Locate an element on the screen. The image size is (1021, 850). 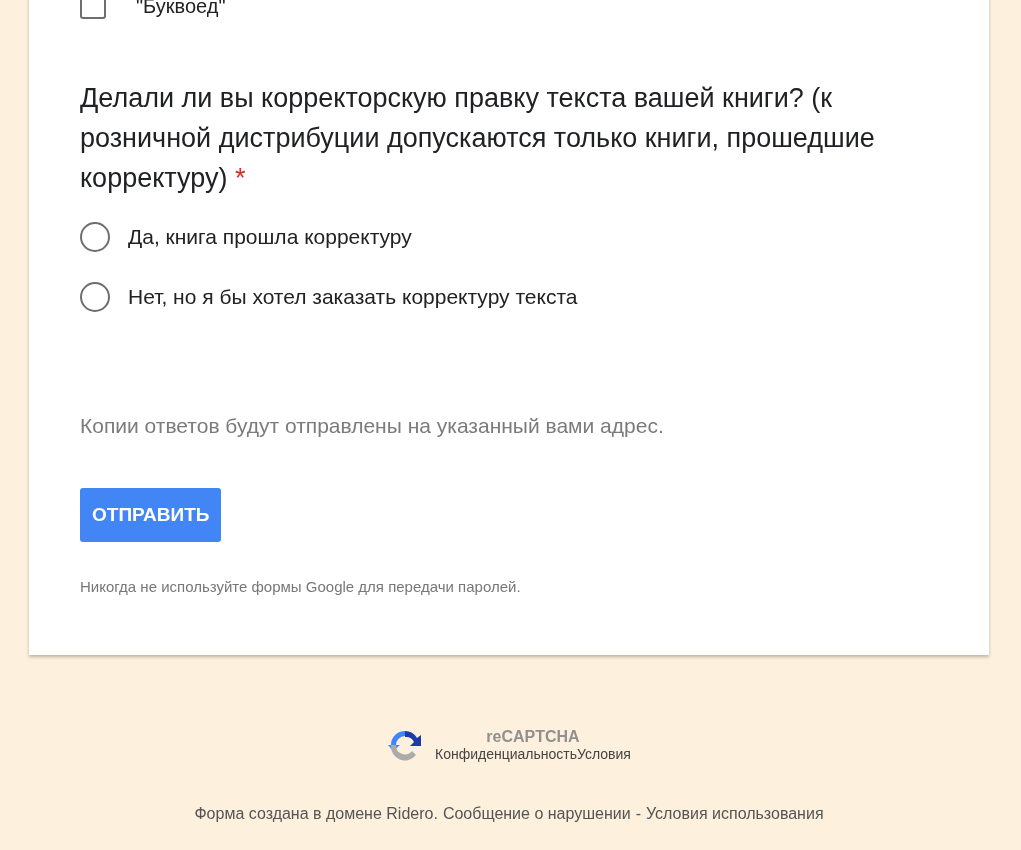
footer-link: Сообщение о нарушении is located at coordinates (536, 814).